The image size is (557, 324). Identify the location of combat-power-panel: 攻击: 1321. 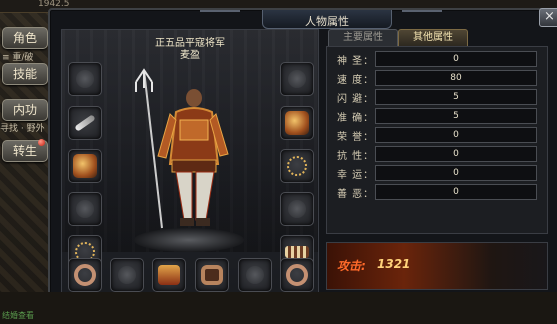
(437, 266).